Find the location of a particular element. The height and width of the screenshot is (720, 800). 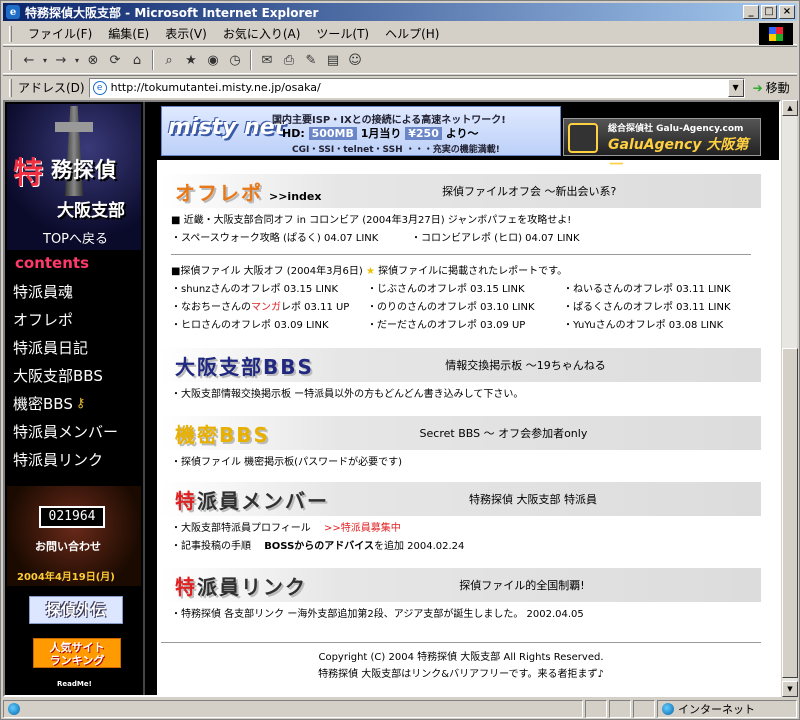

index-link: >>index is located at coordinates (295, 196).